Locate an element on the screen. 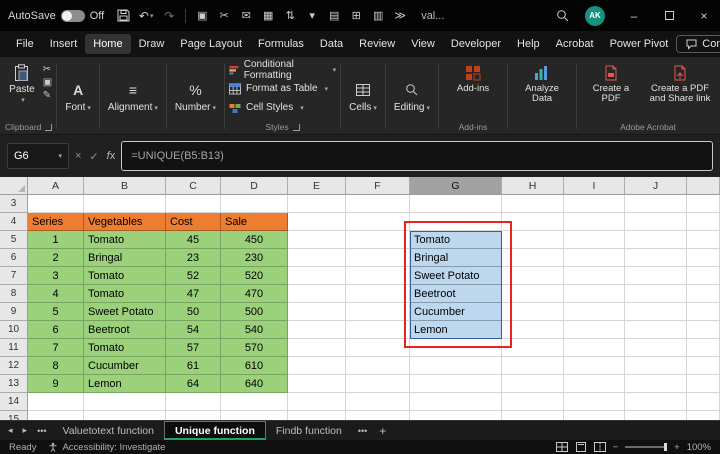 Image resolution: width=720 pixels, height=454 pixels. cell-A8: 4 is located at coordinates (56, 294).